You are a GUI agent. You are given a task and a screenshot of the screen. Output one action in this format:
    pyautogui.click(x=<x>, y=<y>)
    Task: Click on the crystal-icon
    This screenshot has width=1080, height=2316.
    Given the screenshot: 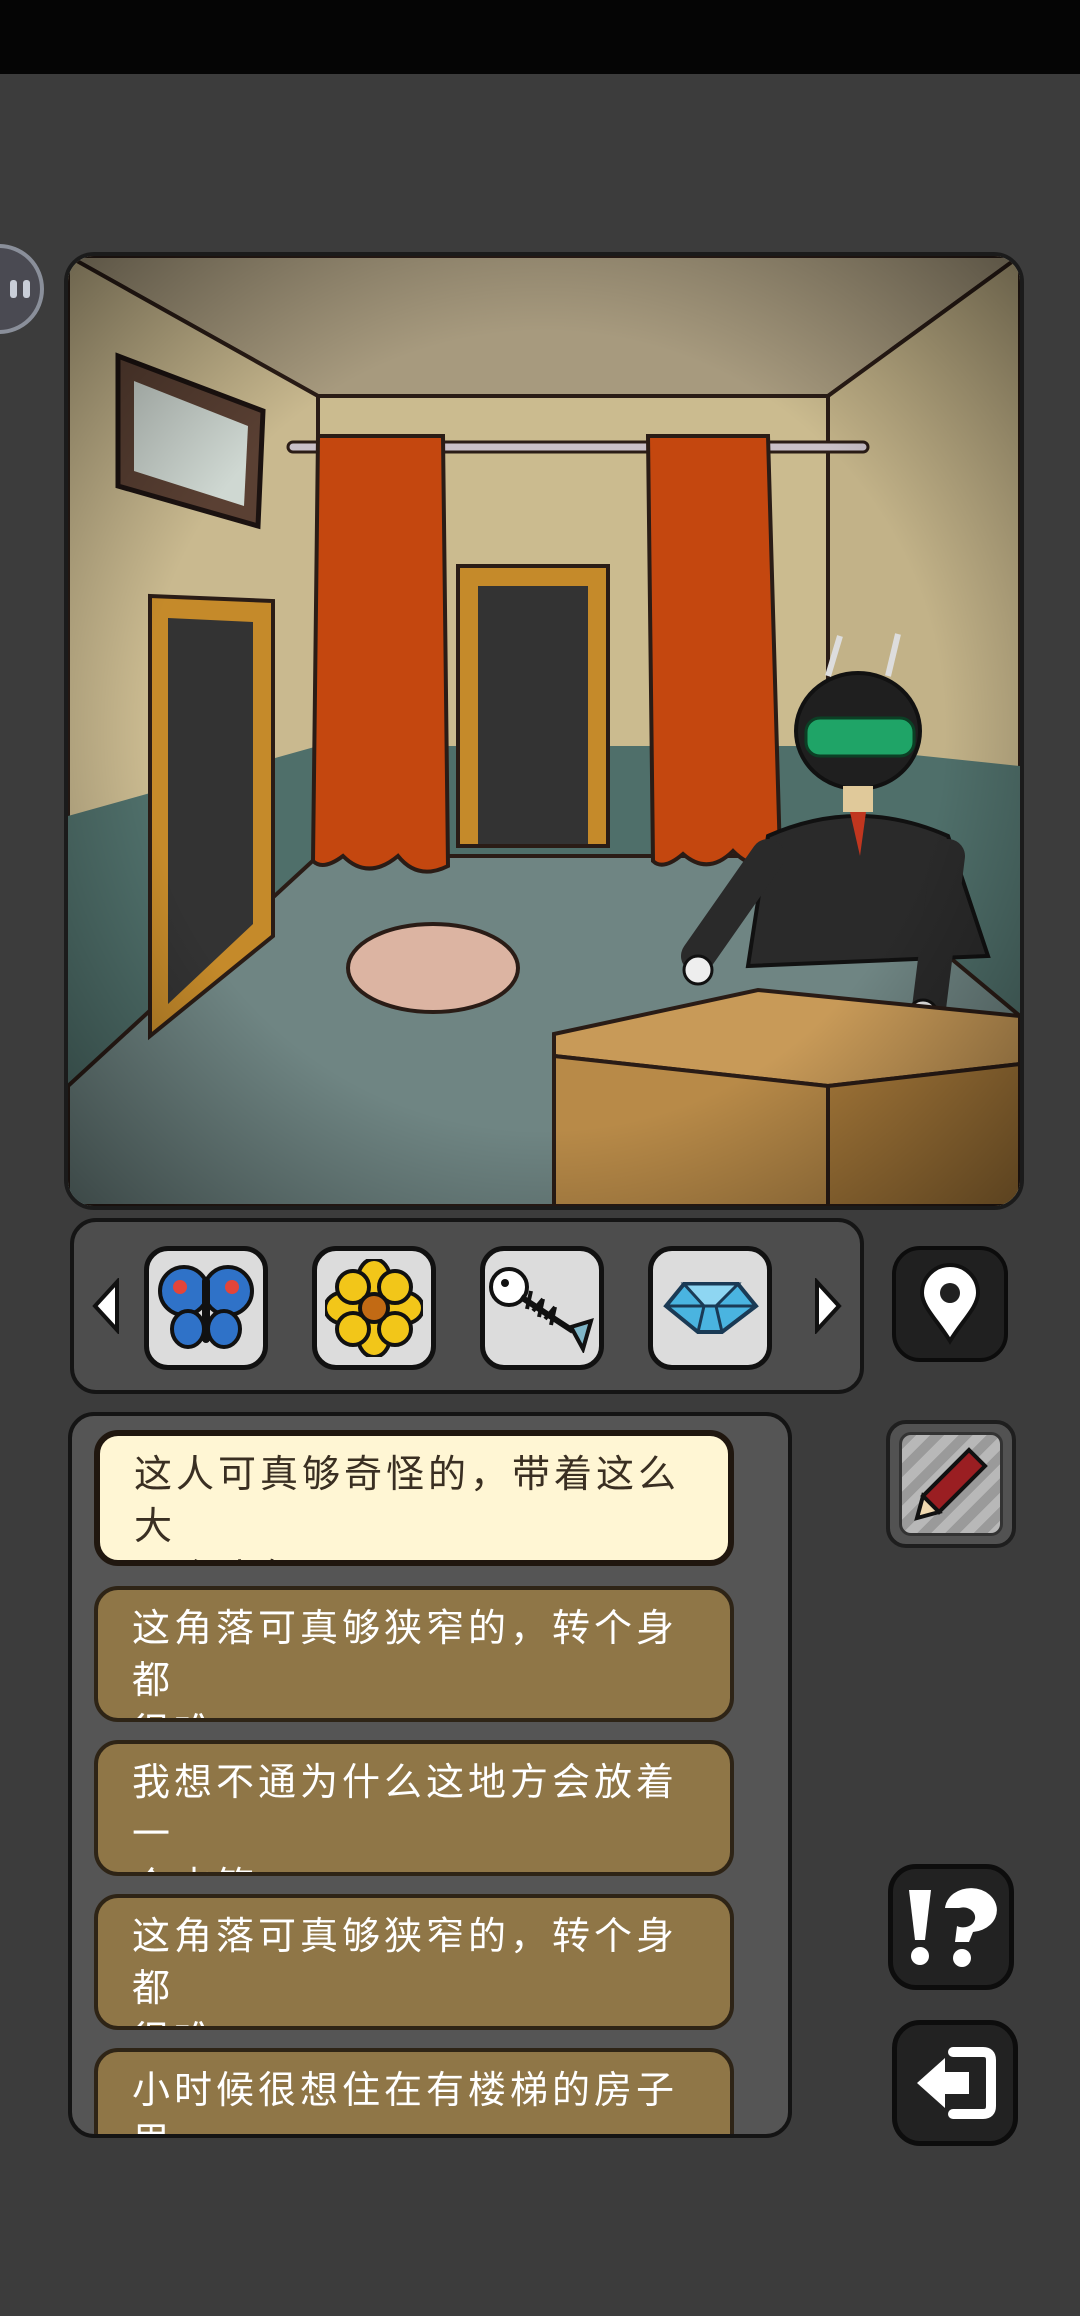 What is the action you would take?
    pyautogui.click(x=711, y=1308)
    